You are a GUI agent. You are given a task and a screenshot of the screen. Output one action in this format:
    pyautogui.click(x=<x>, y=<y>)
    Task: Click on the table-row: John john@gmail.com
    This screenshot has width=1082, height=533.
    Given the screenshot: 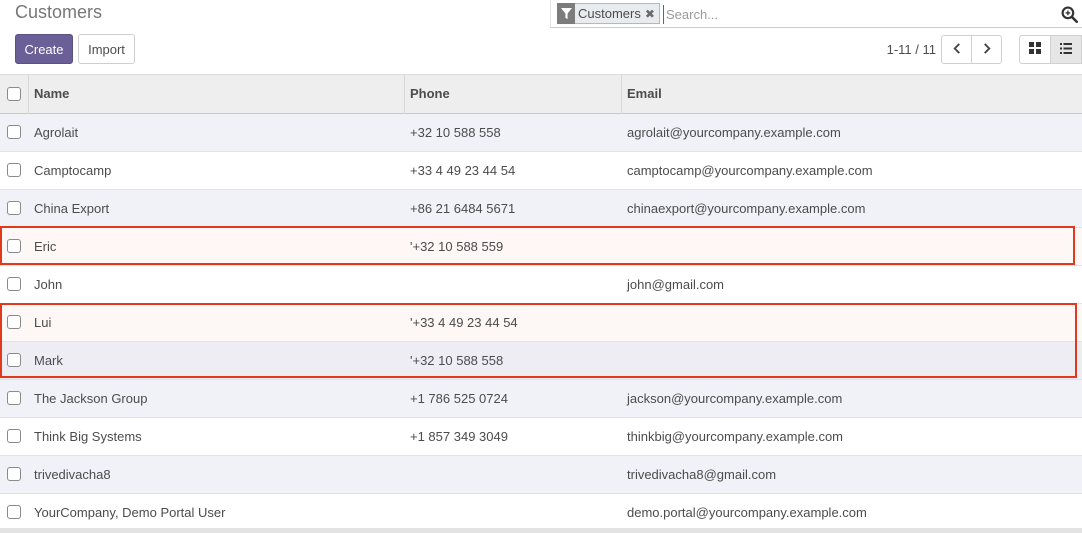 What is the action you would take?
    pyautogui.click(x=541, y=285)
    